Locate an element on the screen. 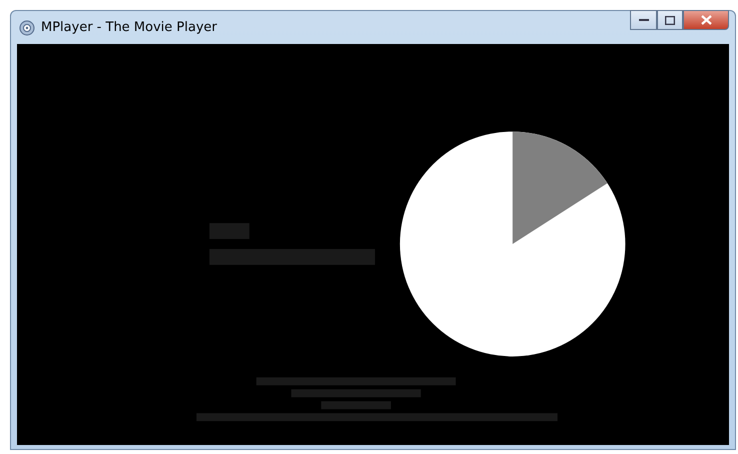 Image resolution: width=738 pixels, height=454 pixels. minimize-button is located at coordinates (643, 20).